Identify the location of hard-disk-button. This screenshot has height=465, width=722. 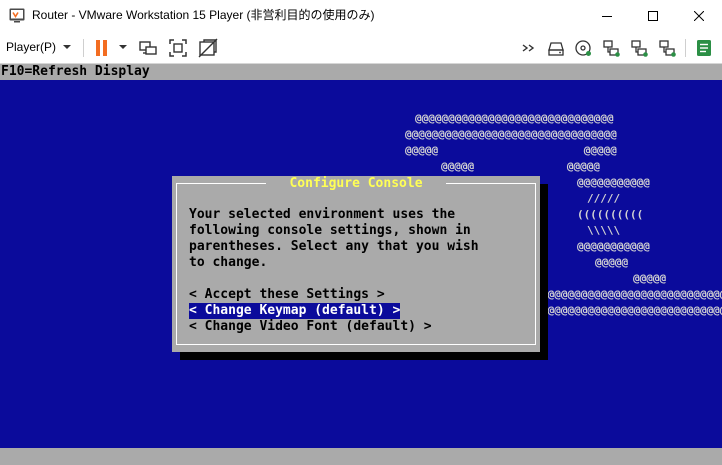
(556, 48).